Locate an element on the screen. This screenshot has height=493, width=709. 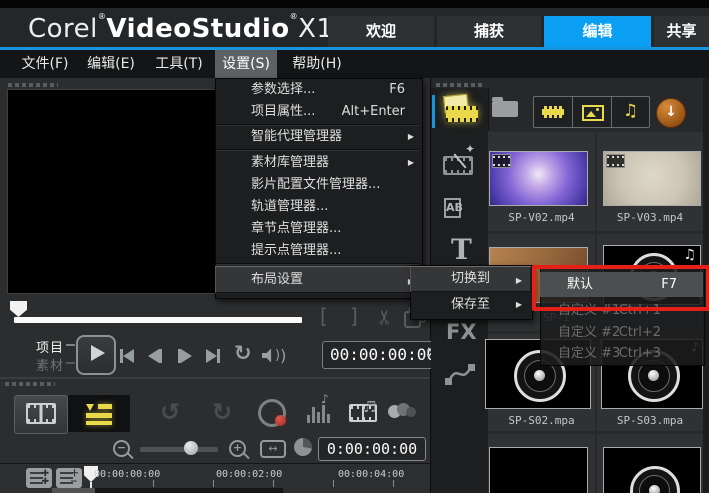
storyboard-view-button is located at coordinates (41, 414).